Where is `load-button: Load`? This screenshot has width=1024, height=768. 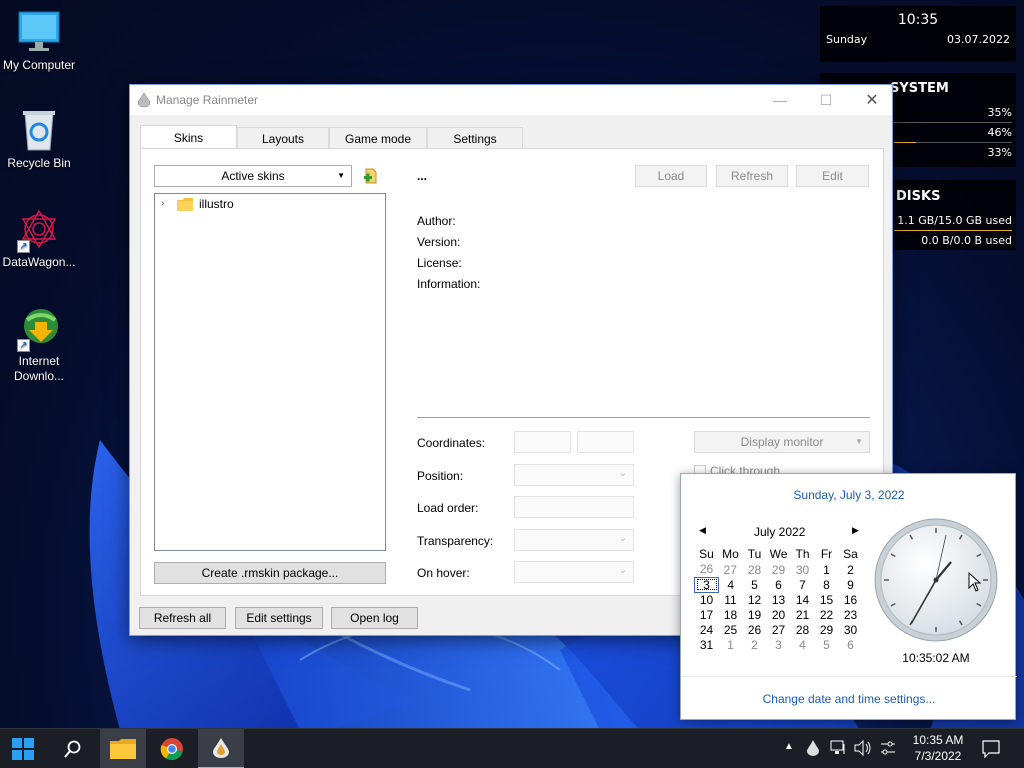 load-button: Load is located at coordinates (671, 176).